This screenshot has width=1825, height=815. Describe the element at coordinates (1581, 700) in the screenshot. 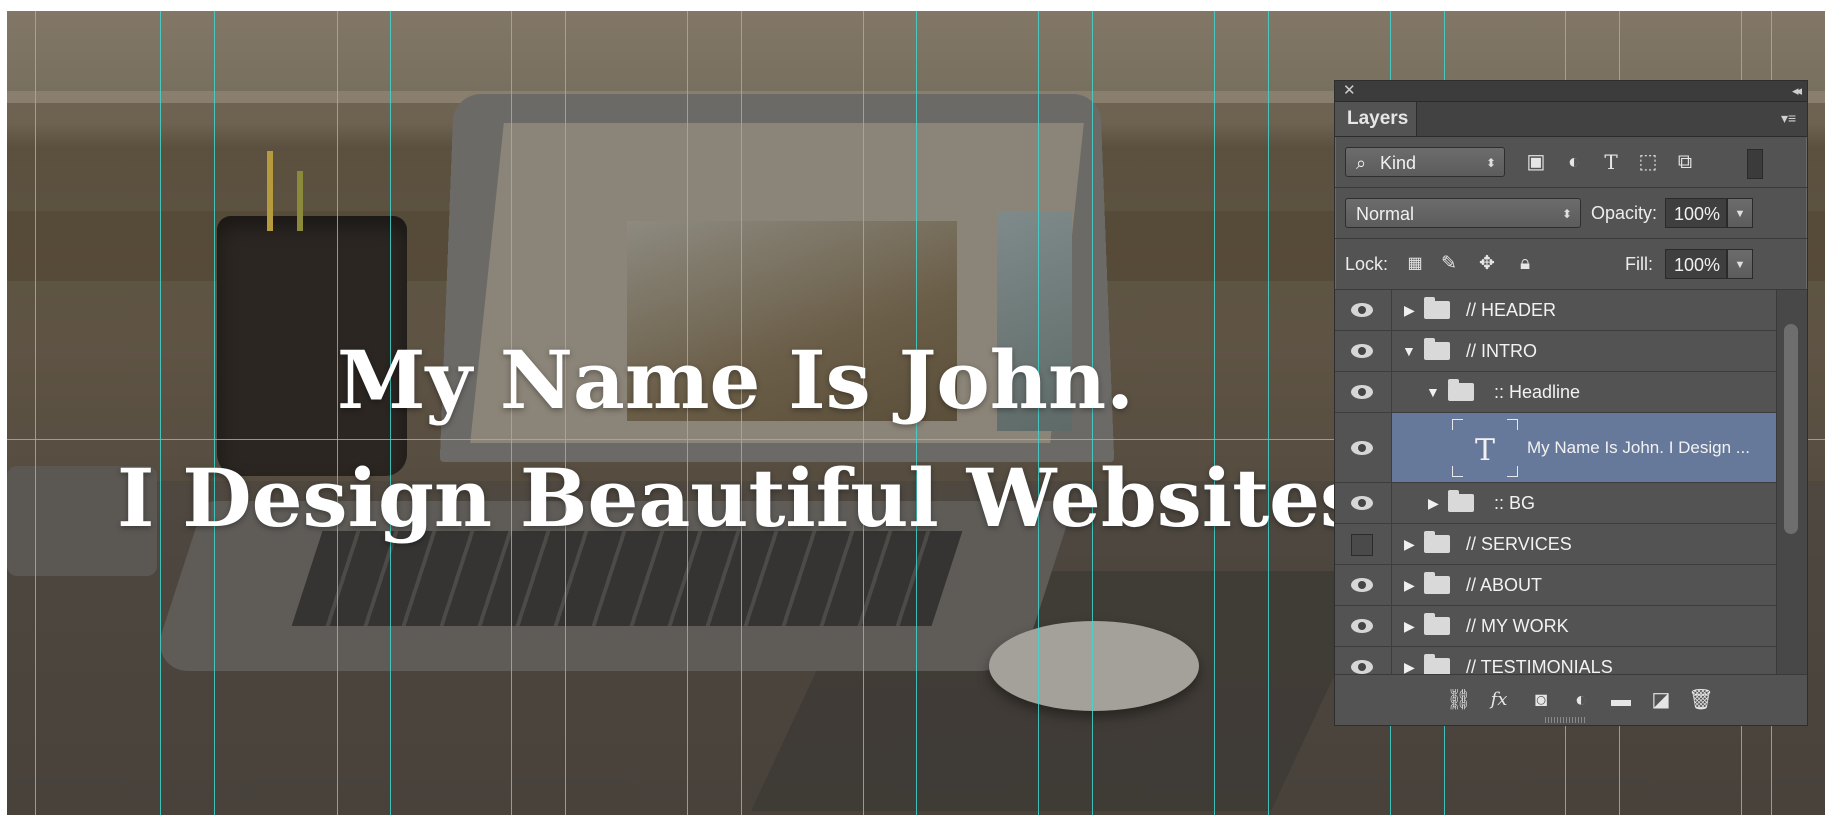

I see `adjustment-layer-icon: ◐` at that location.